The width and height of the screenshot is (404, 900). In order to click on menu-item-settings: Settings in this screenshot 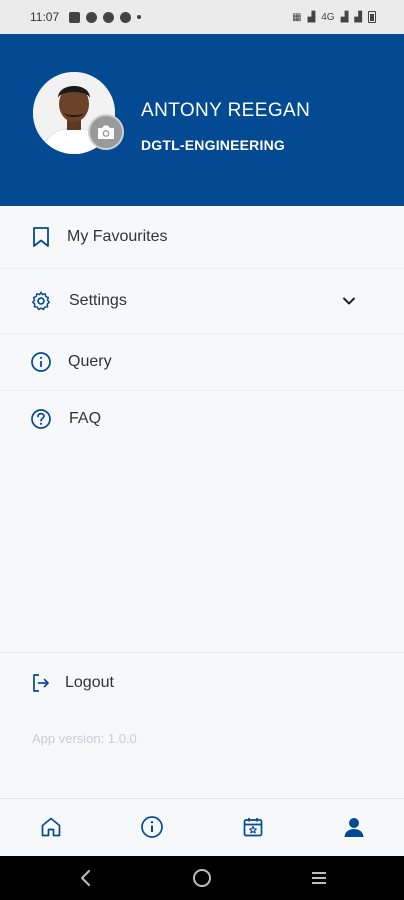, I will do `click(202, 301)`.